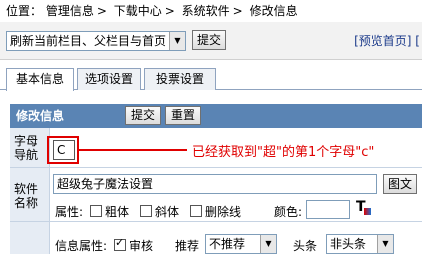  I want to click on headline-select: 非头条 ▼, so click(360, 244).